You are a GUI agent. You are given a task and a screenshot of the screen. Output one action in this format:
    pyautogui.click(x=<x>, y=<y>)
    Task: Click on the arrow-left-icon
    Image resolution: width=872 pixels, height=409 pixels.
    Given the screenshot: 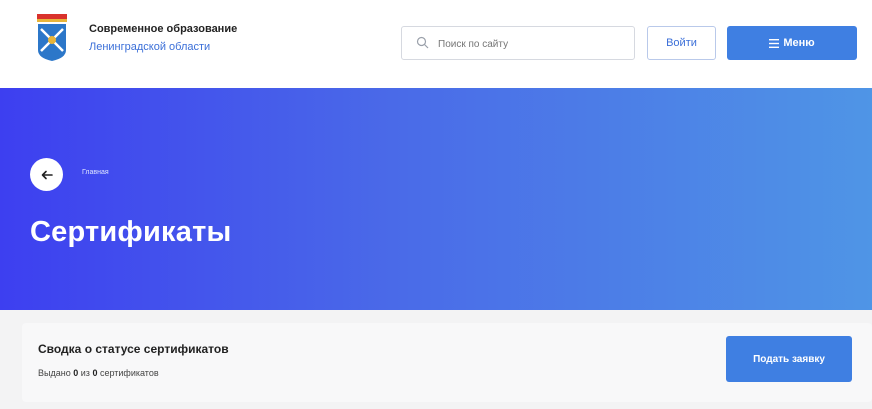 What is the action you would take?
    pyautogui.click(x=47, y=174)
    